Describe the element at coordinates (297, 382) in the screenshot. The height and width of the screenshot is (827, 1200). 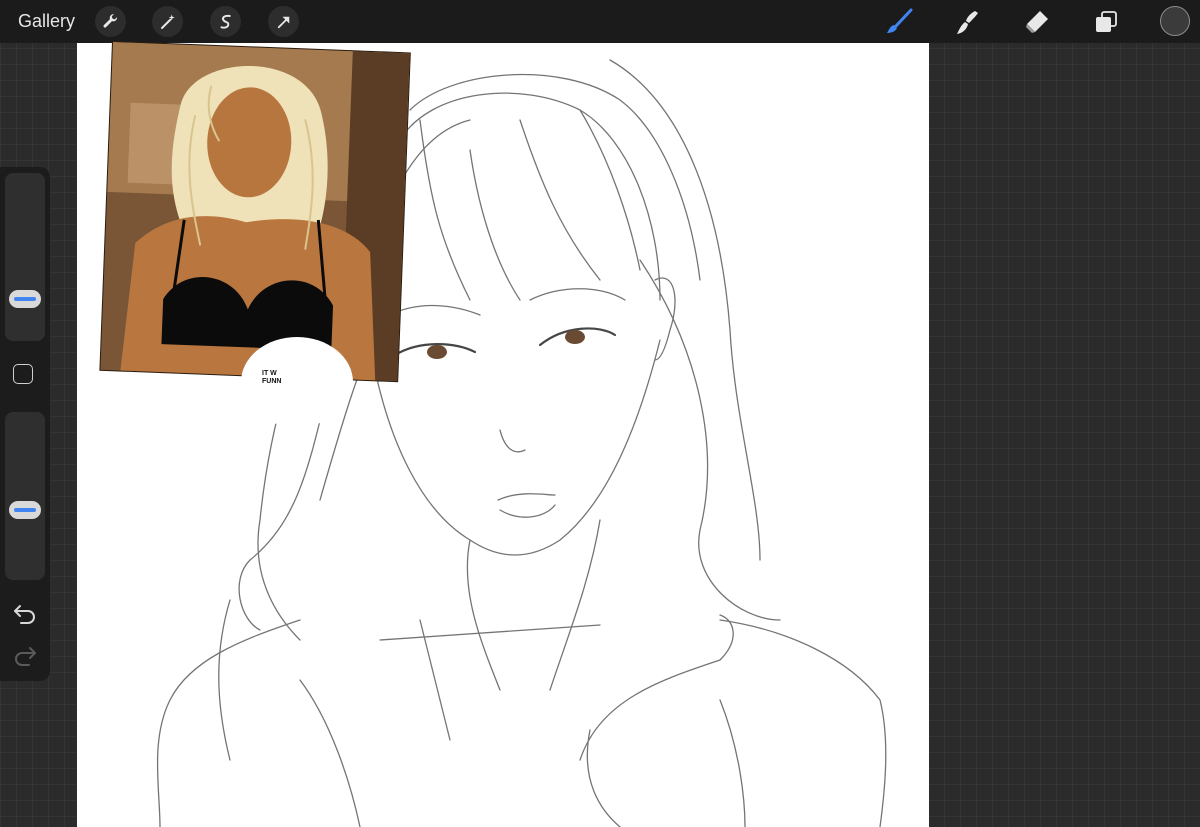
I see `speech-bubble` at that location.